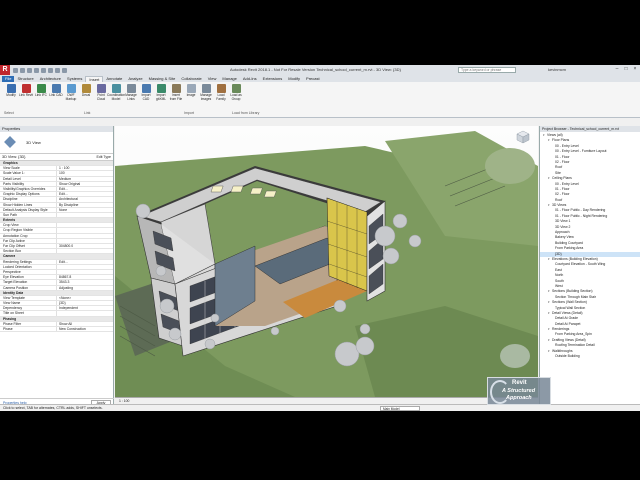 This screenshot has width=640, height=480. What do you see at coordinates (562, 178) in the screenshot?
I see `browser-node-label: Ceiling Plans` at bounding box center [562, 178].